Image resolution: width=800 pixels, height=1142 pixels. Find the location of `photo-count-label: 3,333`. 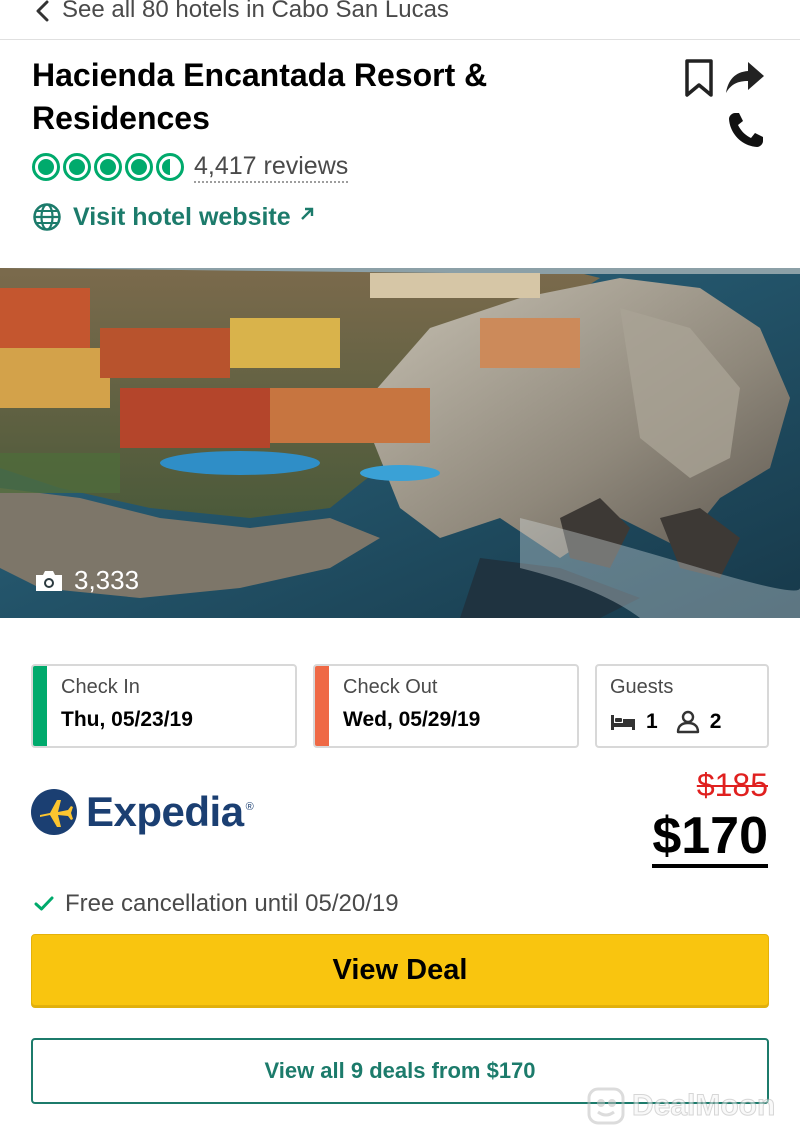

photo-count-label: 3,333 is located at coordinates (107, 580).